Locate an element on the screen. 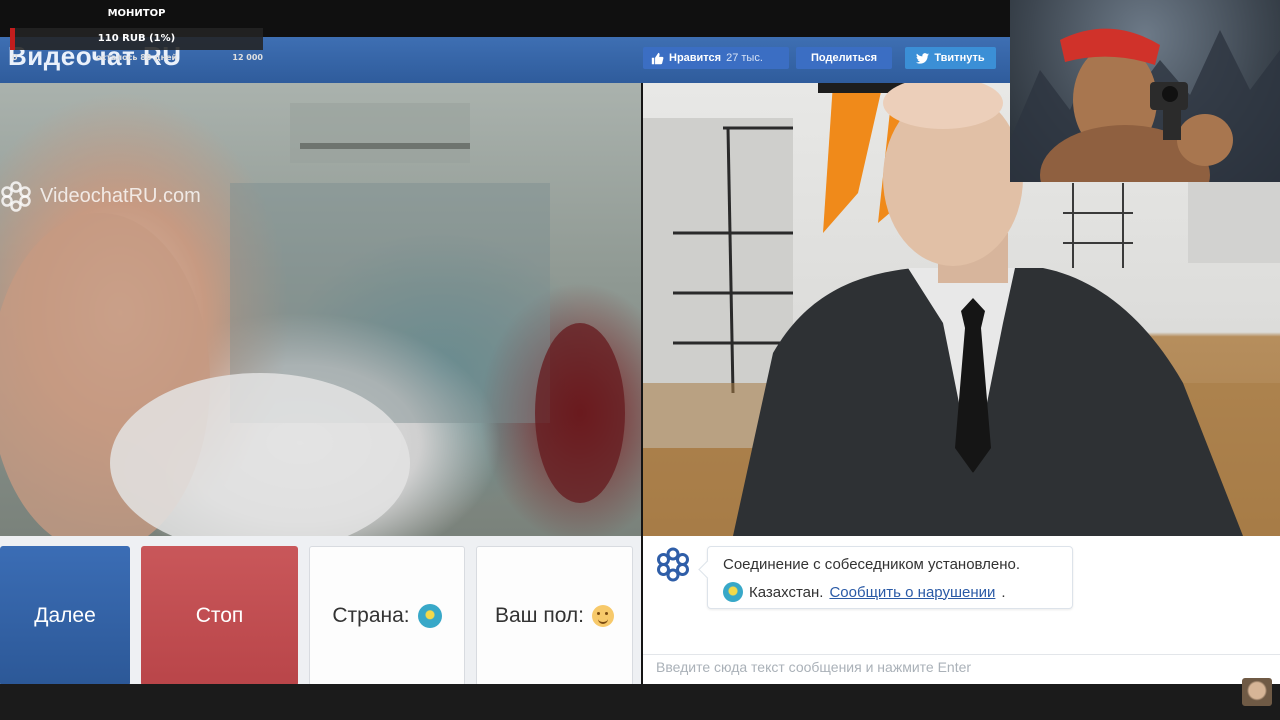 The height and width of the screenshot is (720, 1280). donation-start-value: 0 is located at coordinates (15, 57).